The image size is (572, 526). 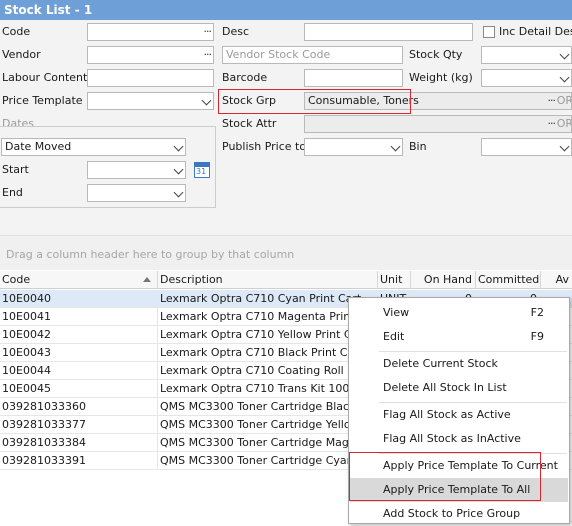 What do you see at coordinates (38, 146) in the screenshot?
I see `date-type-value: Date Moved` at bounding box center [38, 146].